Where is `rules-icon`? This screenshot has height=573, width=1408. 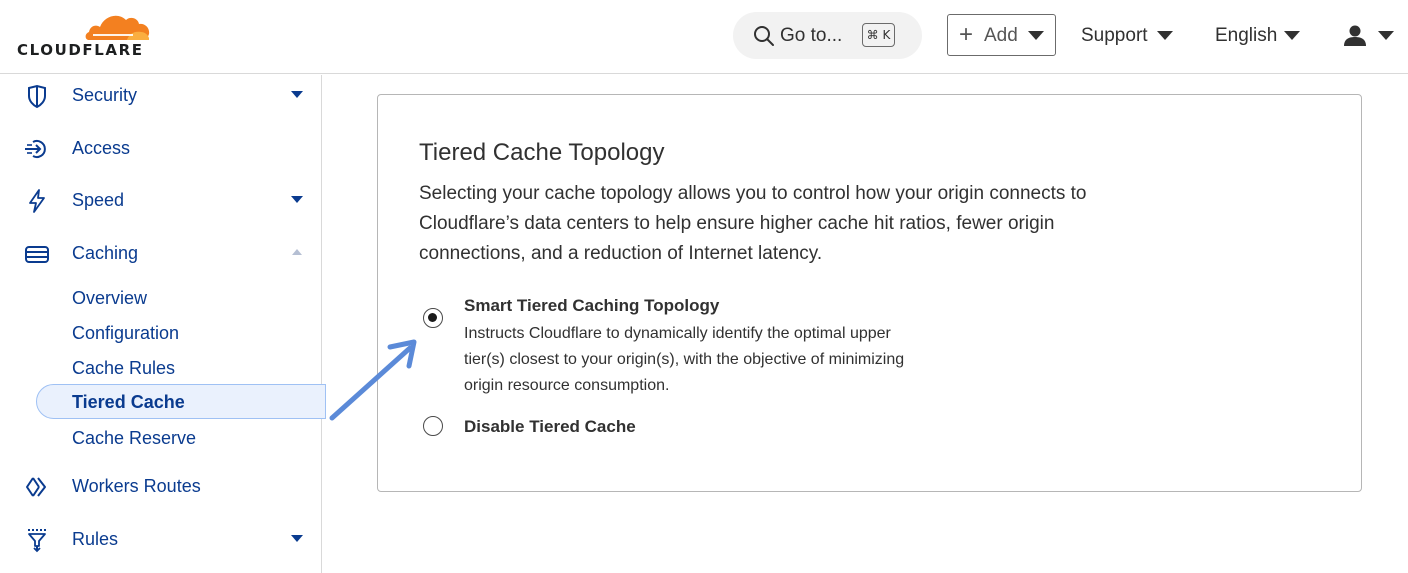 rules-icon is located at coordinates (37, 541).